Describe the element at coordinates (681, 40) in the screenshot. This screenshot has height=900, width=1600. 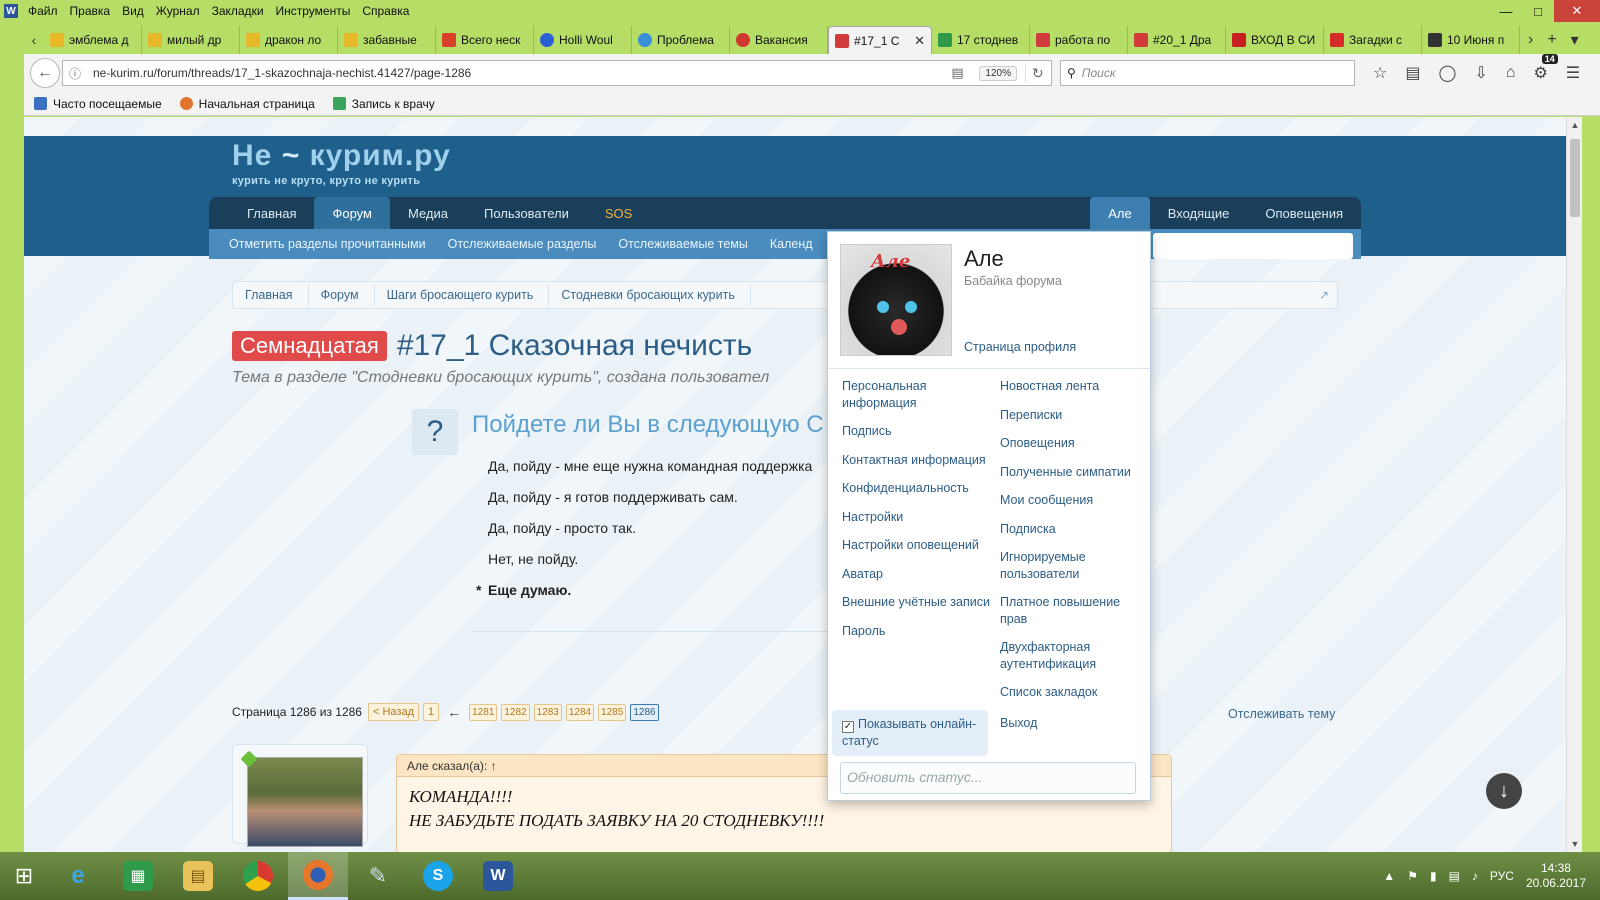
I see `tab: Проблема` at that location.